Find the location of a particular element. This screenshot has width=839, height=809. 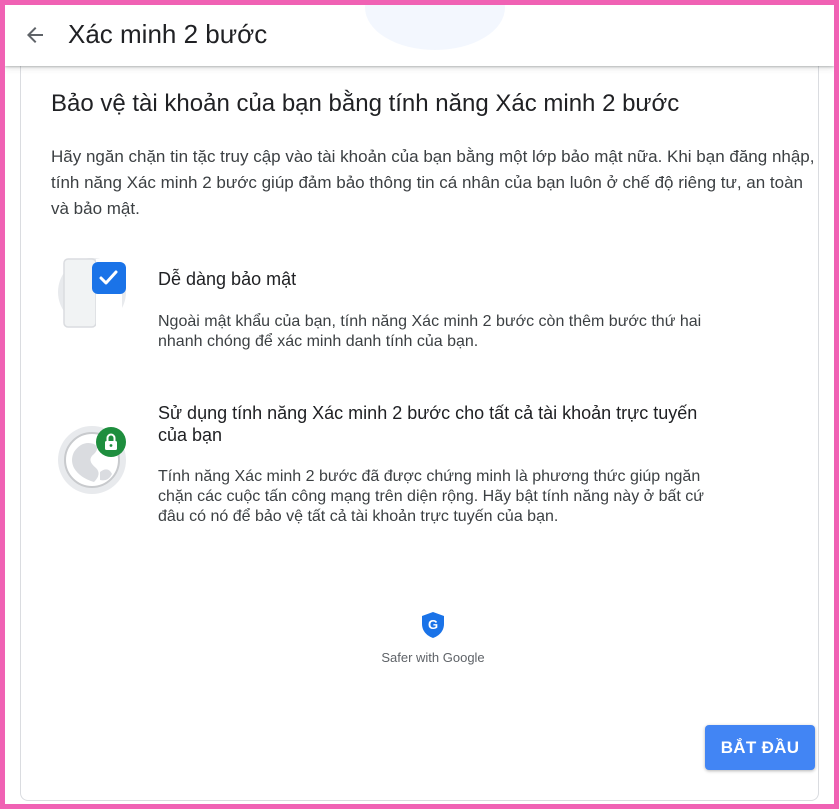

safer-with-google: G Safer with Google is located at coordinates (433, 638).